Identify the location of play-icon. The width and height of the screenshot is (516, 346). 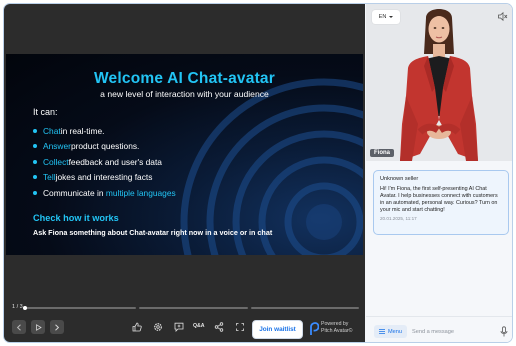
(38, 327).